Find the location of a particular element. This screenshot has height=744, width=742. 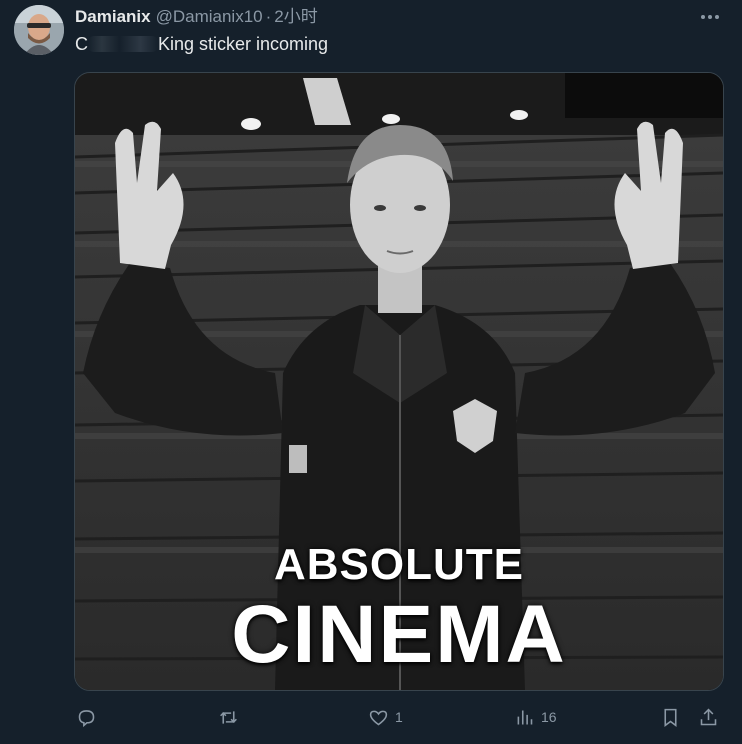

like-count: 1 is located at coordinates (399, 717).